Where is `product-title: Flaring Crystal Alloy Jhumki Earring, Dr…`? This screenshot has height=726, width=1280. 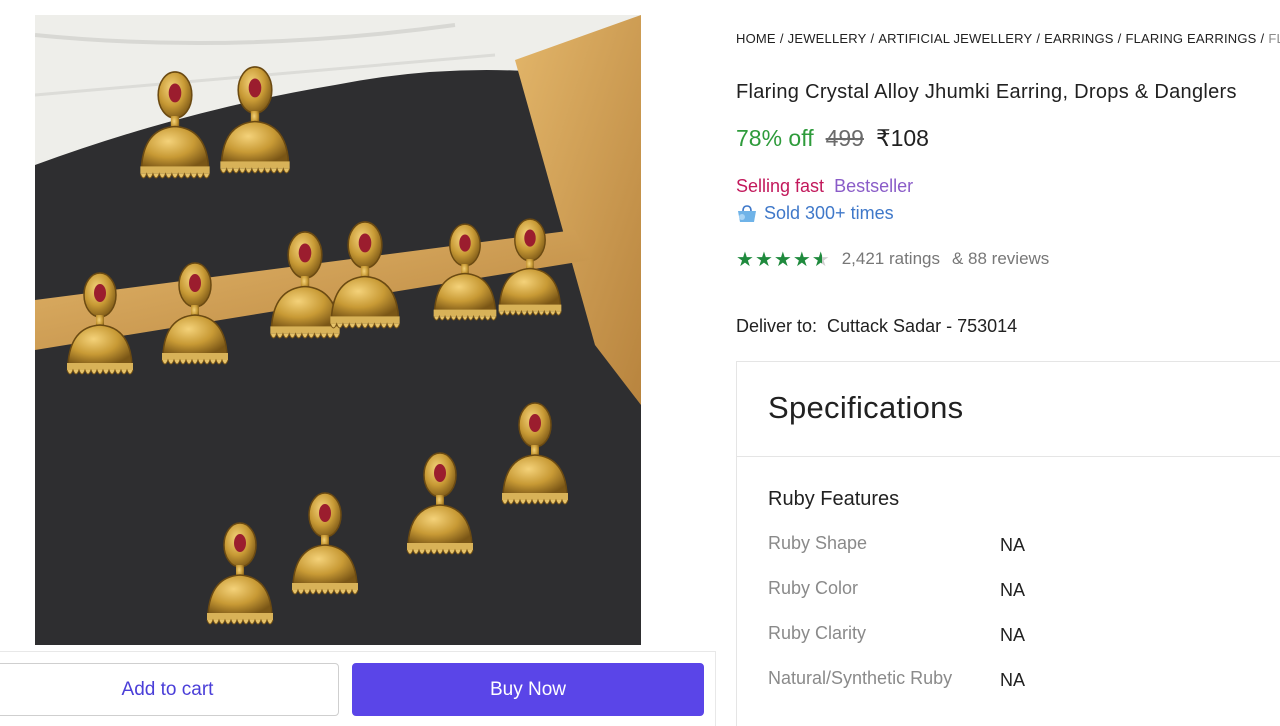
product-title: Flaring Crystal Alloy Jhumki Earring, Dr… is located at coordinates (986, 92).